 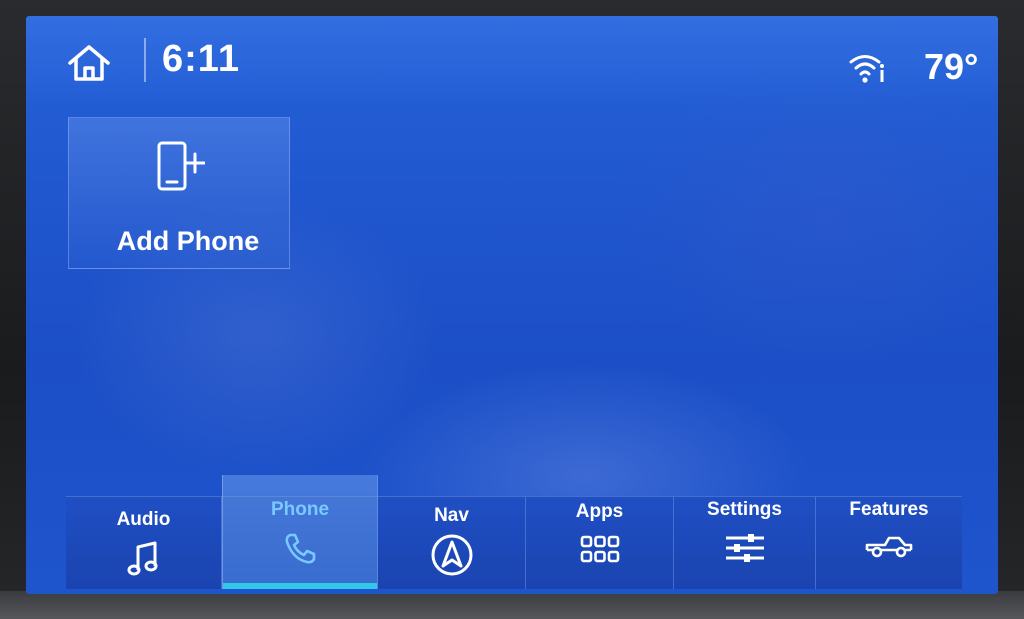 What do you see at coordinates (744, 509) in the screenshot?
I see `nav-item-label: Settings` at bounding box center [744, 509].